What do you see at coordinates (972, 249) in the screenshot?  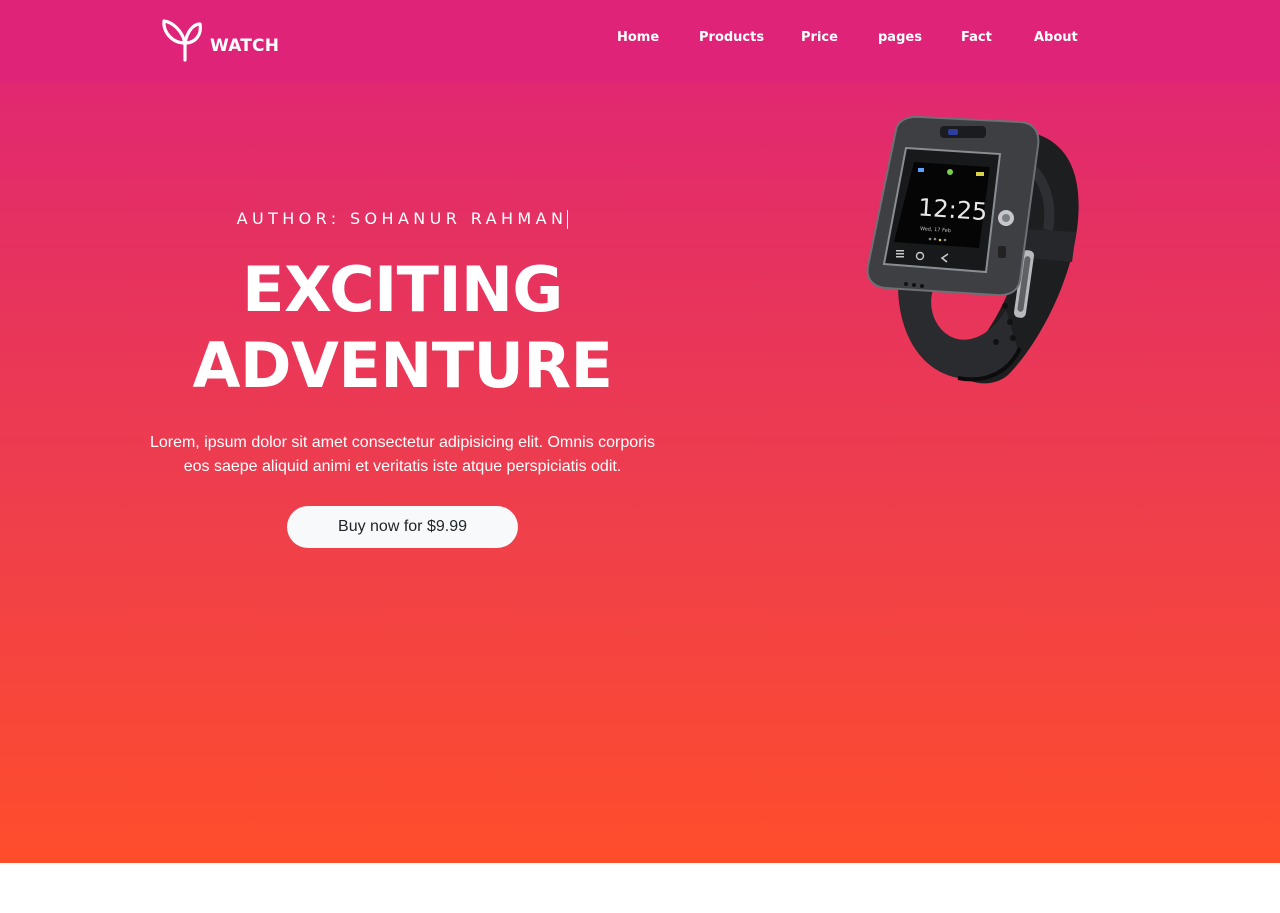 I see `smartwatch-image: 12:25 Wed, 17 Feb` at bounding box center [972, 249].